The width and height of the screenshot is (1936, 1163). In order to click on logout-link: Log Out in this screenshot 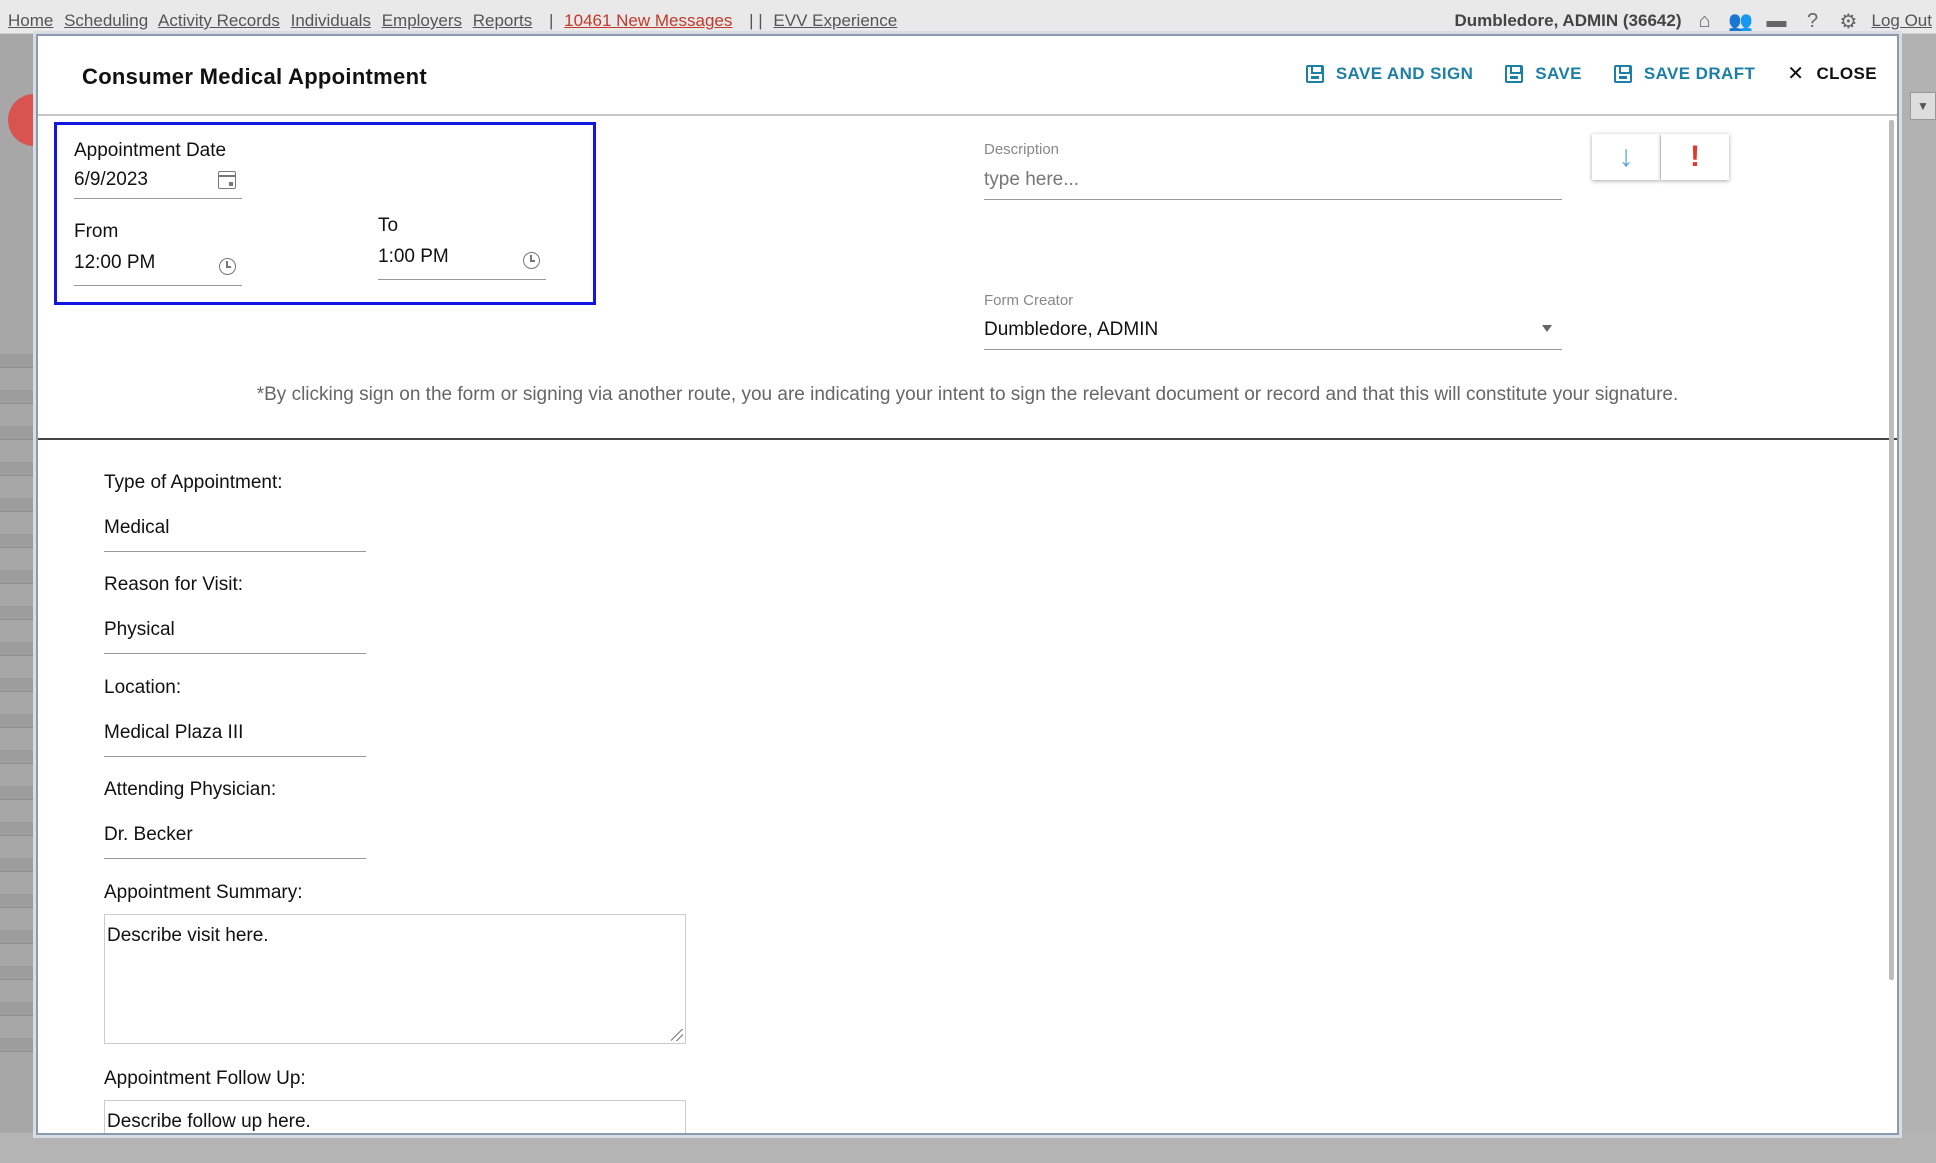, I will do `click(1904, 21)`.